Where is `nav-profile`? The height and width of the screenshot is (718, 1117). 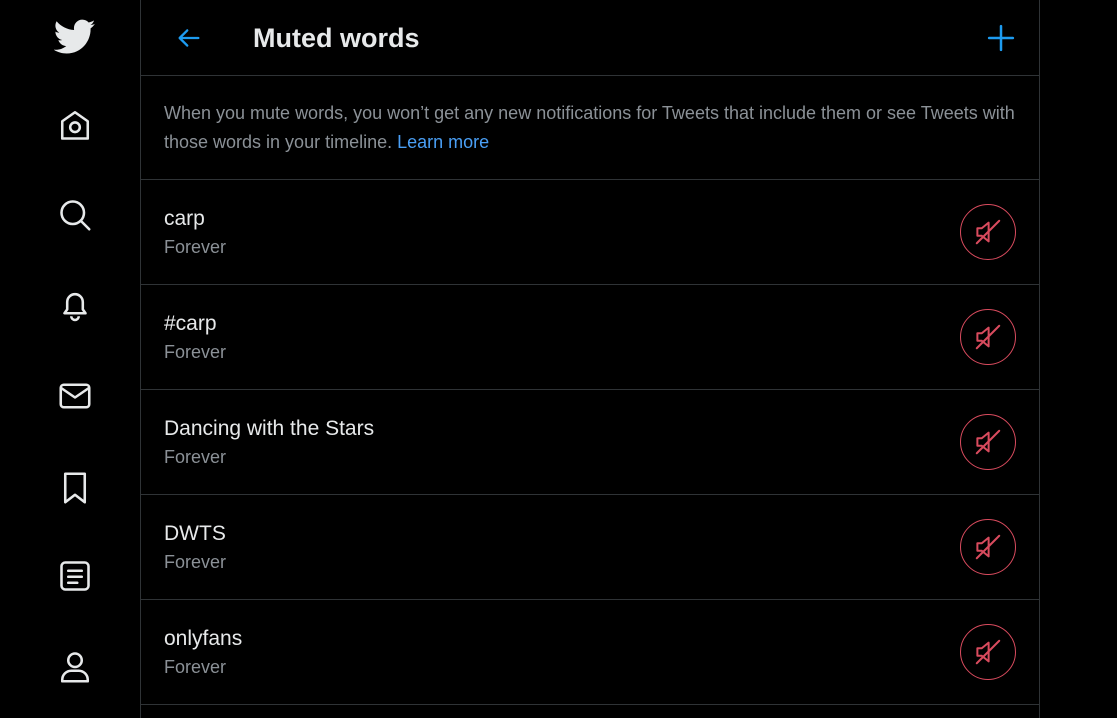 nav-profile is located at coordinates (75, 667).